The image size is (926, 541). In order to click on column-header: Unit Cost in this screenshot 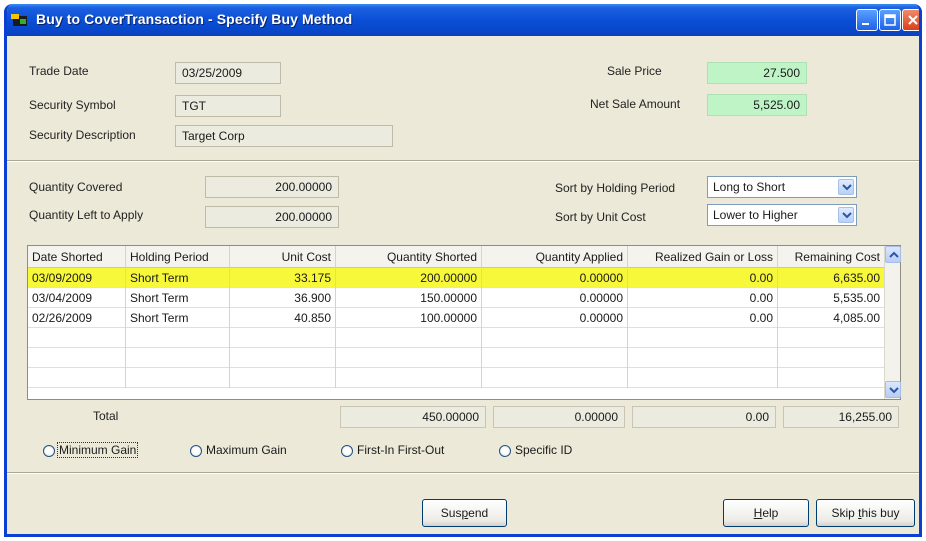, I will do `click(283, 257)`.